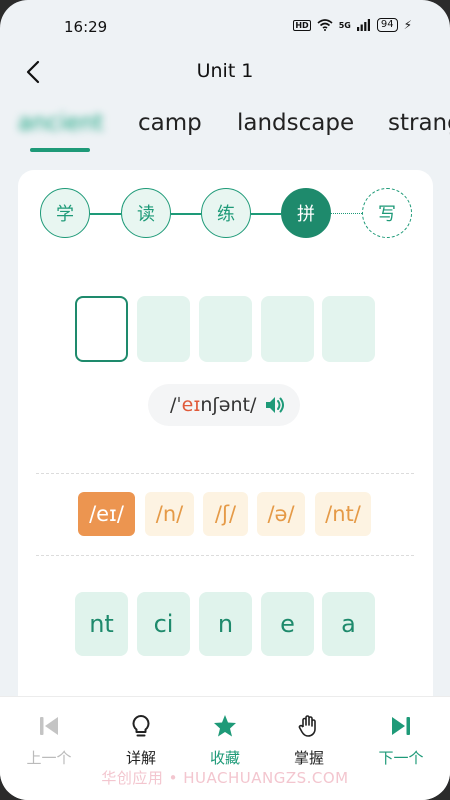  What do you see at coordinates (101, 624) in the screenshot?
I see `letter-tile: nt` at bounding box center [101, 624].